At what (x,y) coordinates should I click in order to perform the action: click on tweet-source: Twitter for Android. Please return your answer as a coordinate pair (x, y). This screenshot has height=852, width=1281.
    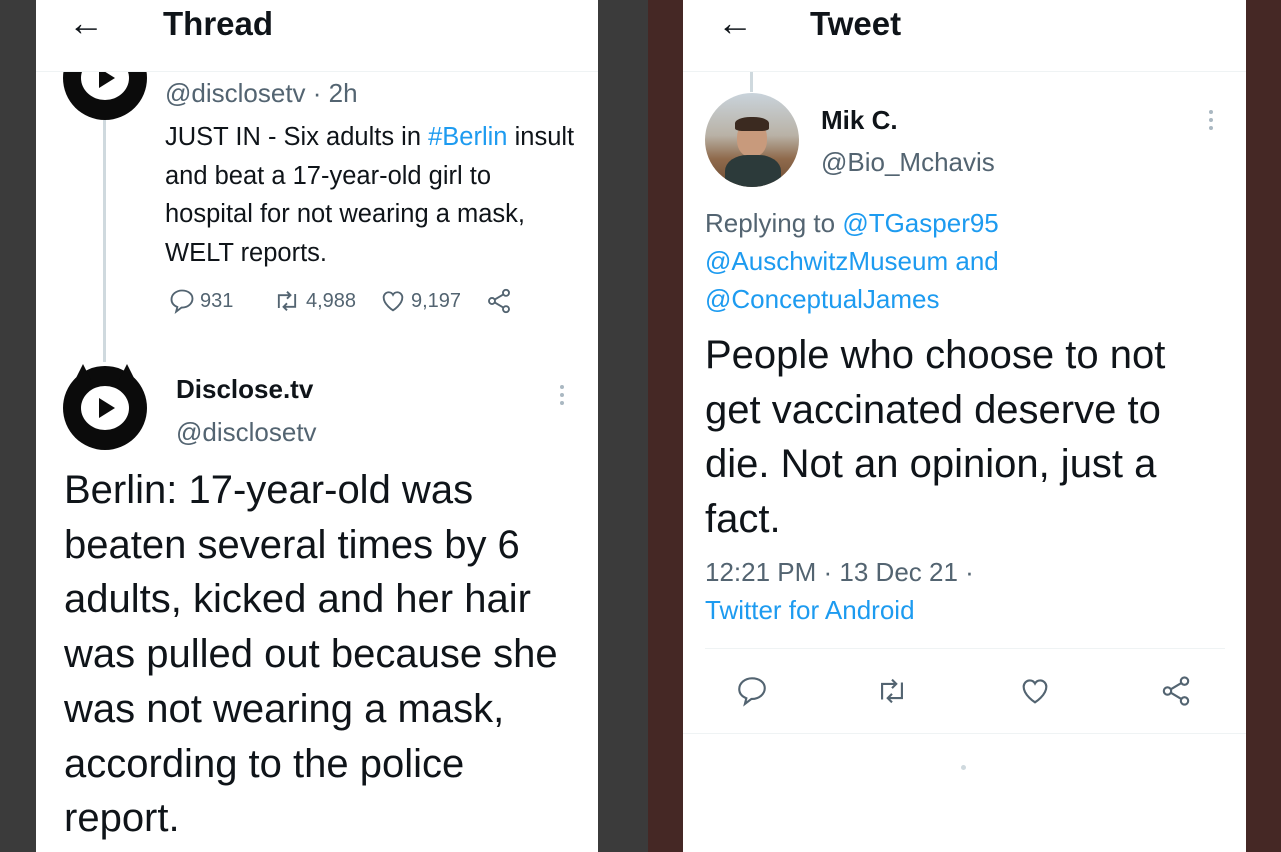
    Looking at the image, I should click on (810, 610).